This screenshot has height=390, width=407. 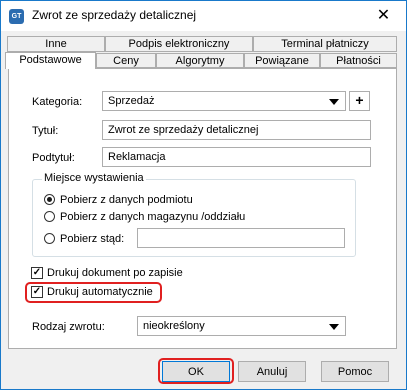 I want to click on help-button: Pomoc, so click(x=355, y=371).